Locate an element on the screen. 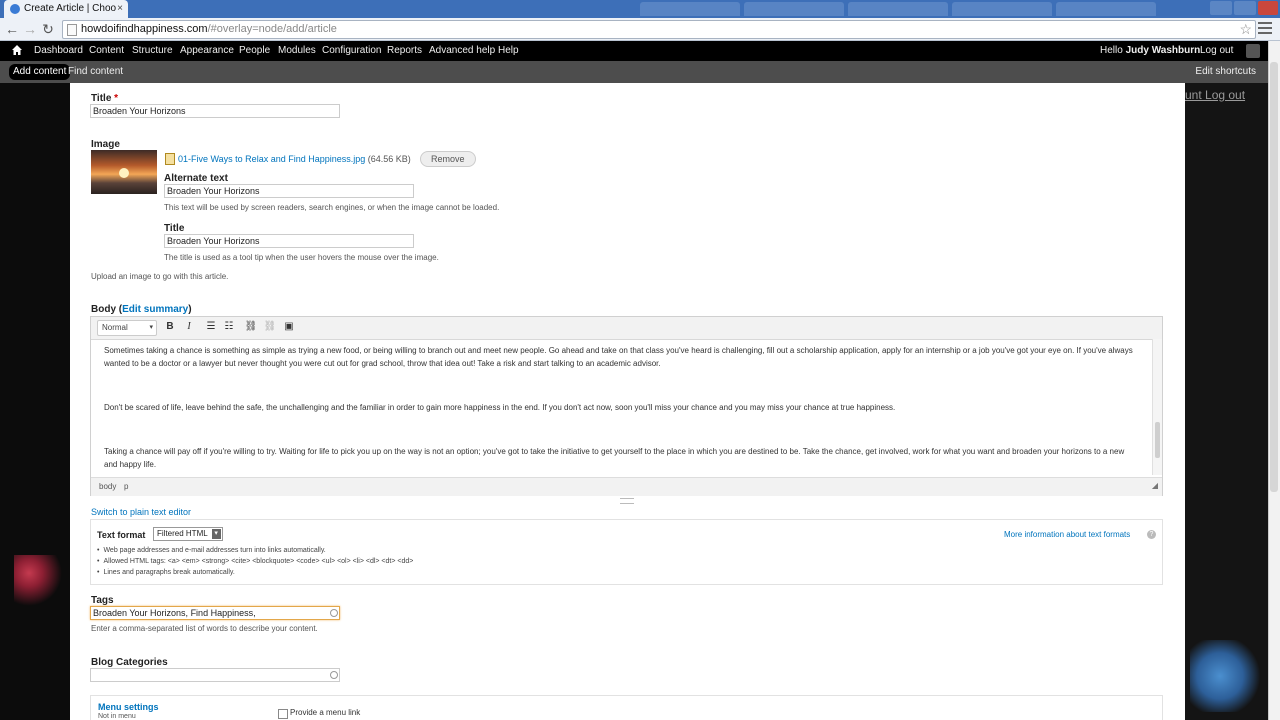  resize-grip-icon: ◢ is located at coordinates (1155, 485).